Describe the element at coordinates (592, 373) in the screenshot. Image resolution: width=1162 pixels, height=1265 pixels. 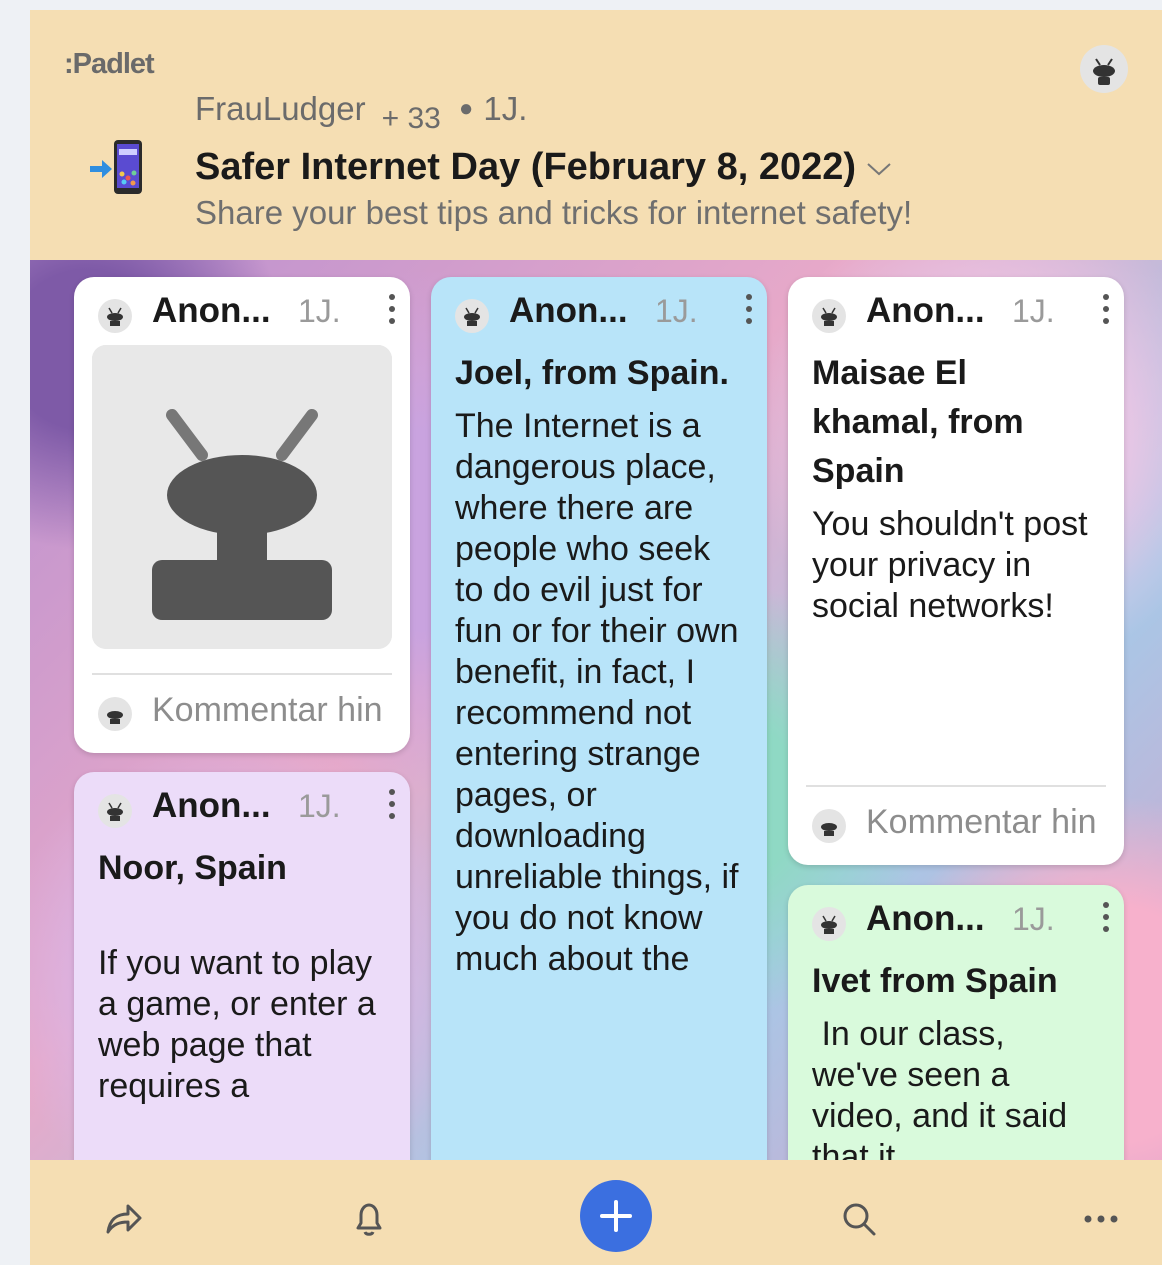
I see `post-title: Joel, from Spain.` at that location.